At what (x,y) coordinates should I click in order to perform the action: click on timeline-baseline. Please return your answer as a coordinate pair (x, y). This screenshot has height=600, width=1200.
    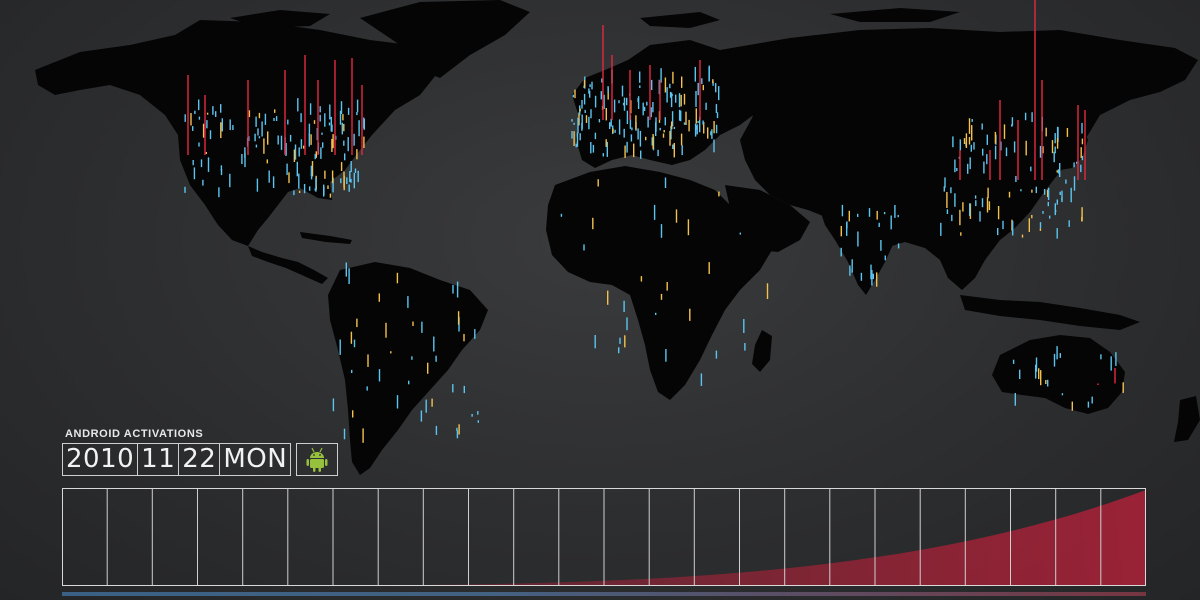
    Looking at the image, I should click on (604, 594).